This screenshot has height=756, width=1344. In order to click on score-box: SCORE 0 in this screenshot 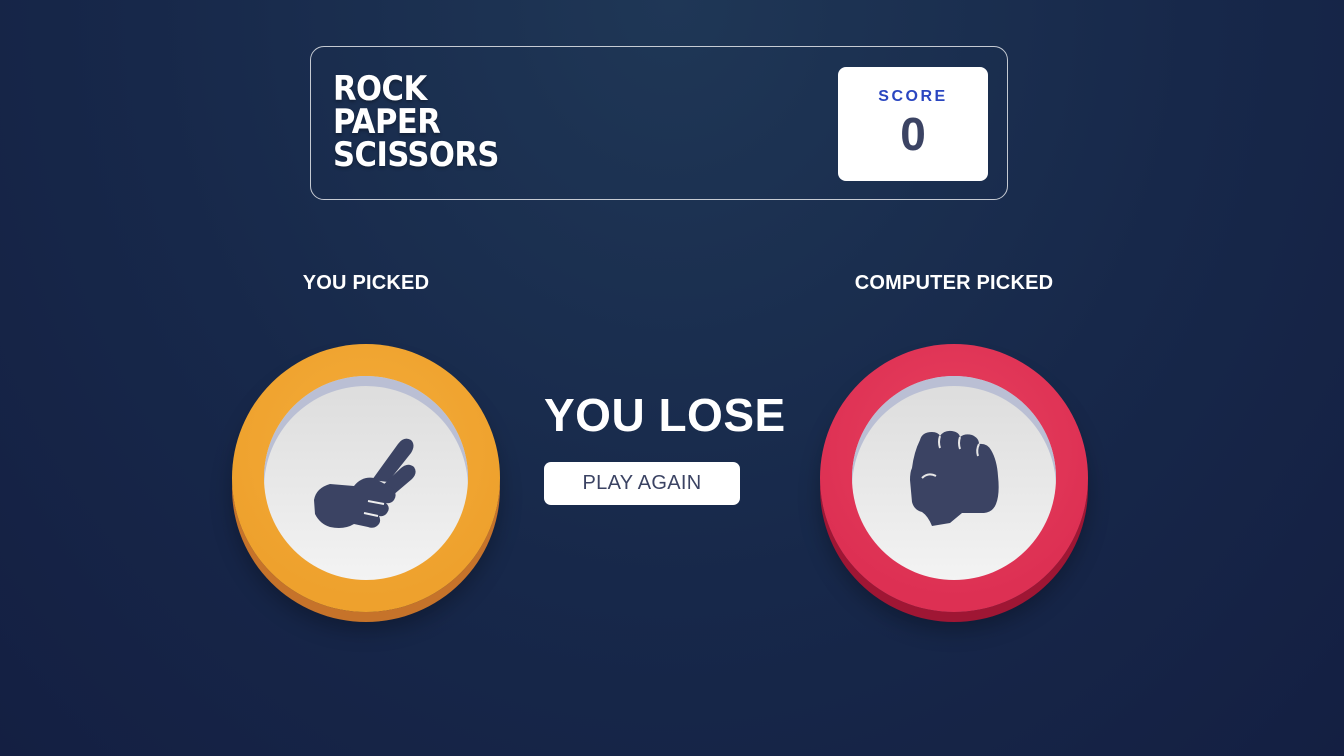, I will do `click(913, 124)`.